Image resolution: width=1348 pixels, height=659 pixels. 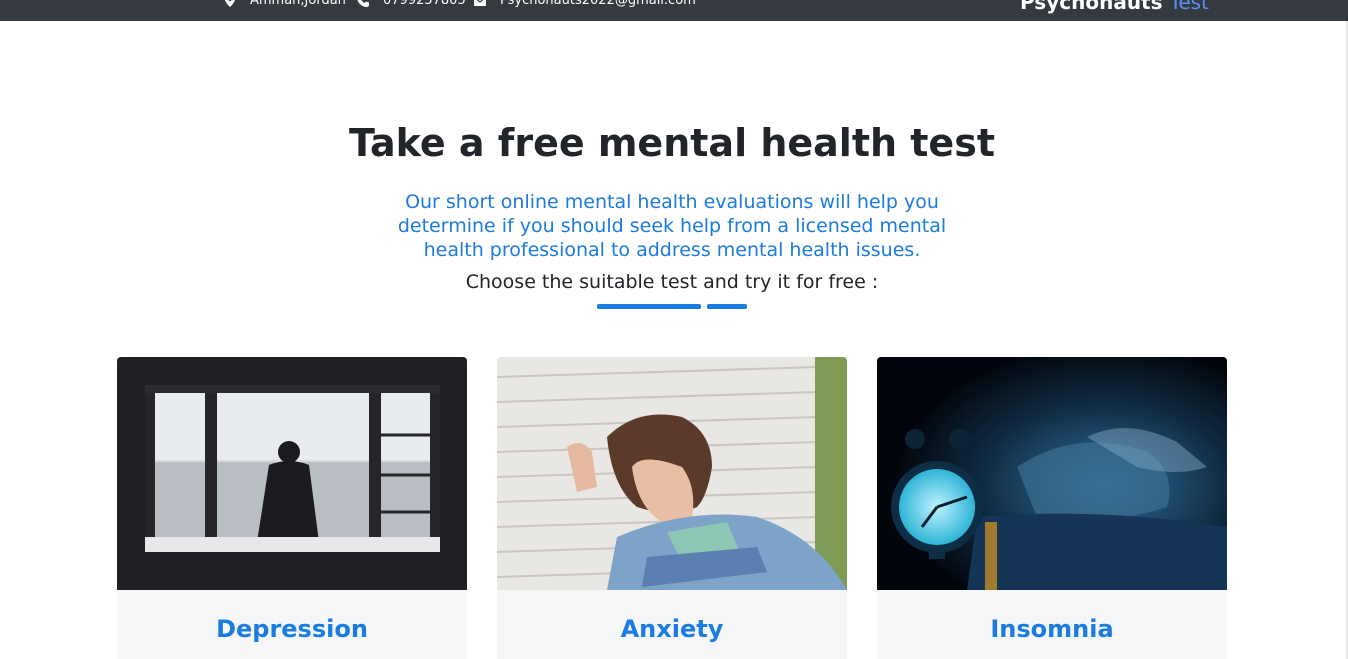 What do you see at coordinates (230, 3) in the screenshot?
I see `map-pin-icon` at bounding box center [230, 3].